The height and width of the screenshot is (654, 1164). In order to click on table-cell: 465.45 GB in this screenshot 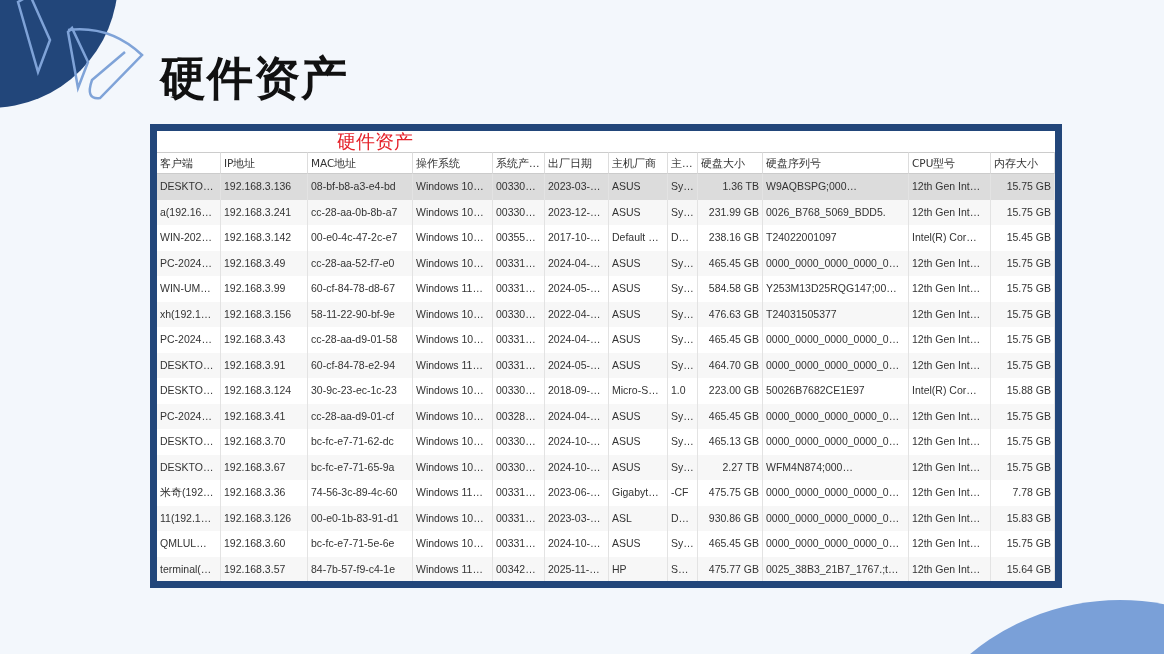, I will do `click(730, 263)`.